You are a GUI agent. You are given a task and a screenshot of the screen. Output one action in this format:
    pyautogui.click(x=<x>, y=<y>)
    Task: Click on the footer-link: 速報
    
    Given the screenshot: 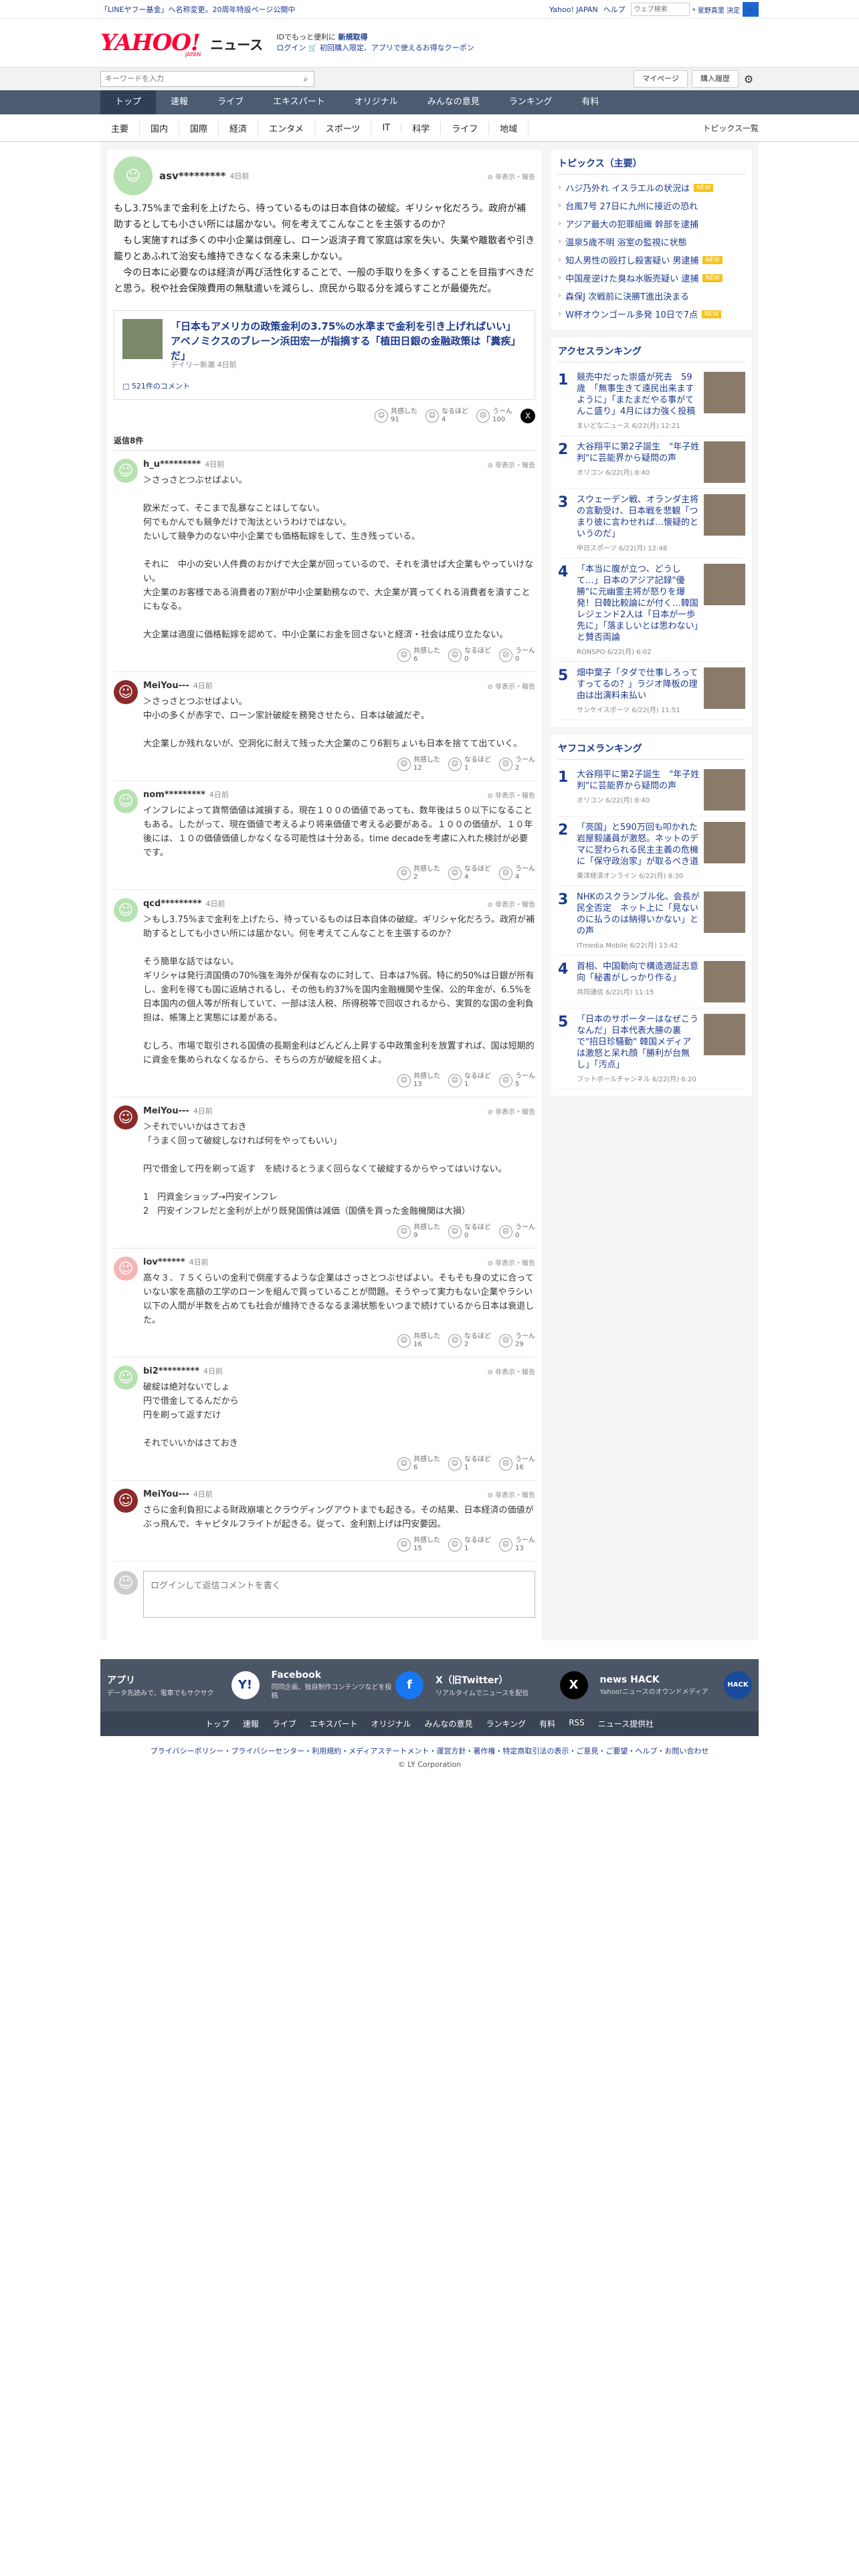 What is the action you would take?
    pyautogui.click(x=251, y=1723)
    